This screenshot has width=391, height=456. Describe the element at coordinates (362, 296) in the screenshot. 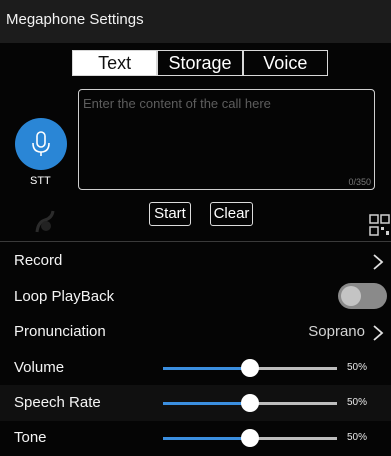

I see `loop-playback-toggle` at that location.